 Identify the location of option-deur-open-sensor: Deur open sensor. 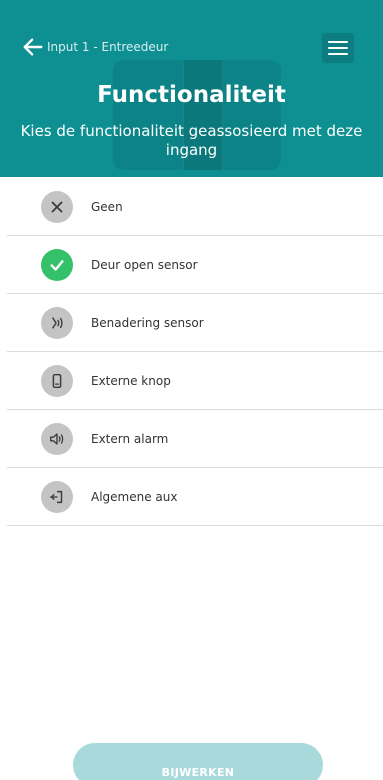
(195, 265).